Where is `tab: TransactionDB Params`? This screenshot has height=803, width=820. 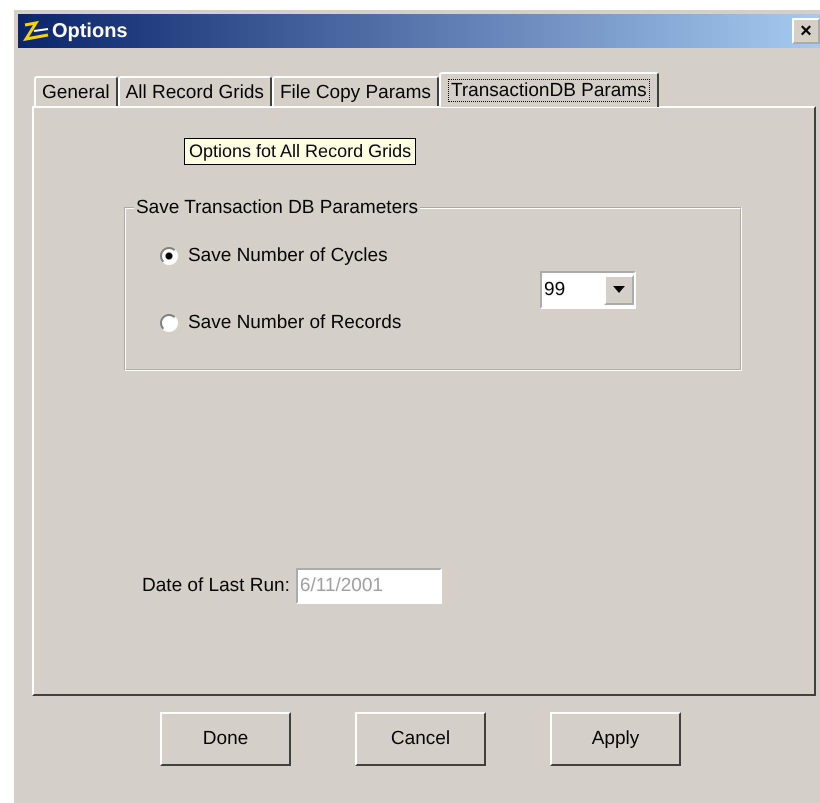
tab: TransactionDB Params is located at coordinates (548, 89).